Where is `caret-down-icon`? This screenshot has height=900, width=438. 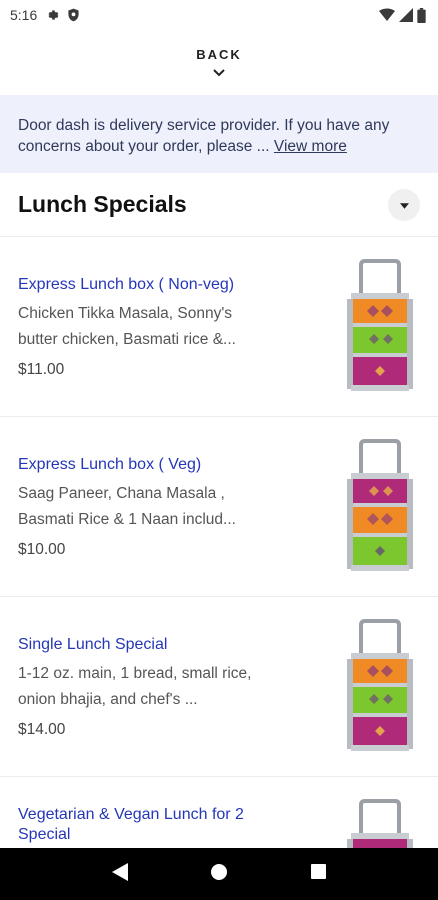 caret-down-icon is located at coordinates (404, 205).